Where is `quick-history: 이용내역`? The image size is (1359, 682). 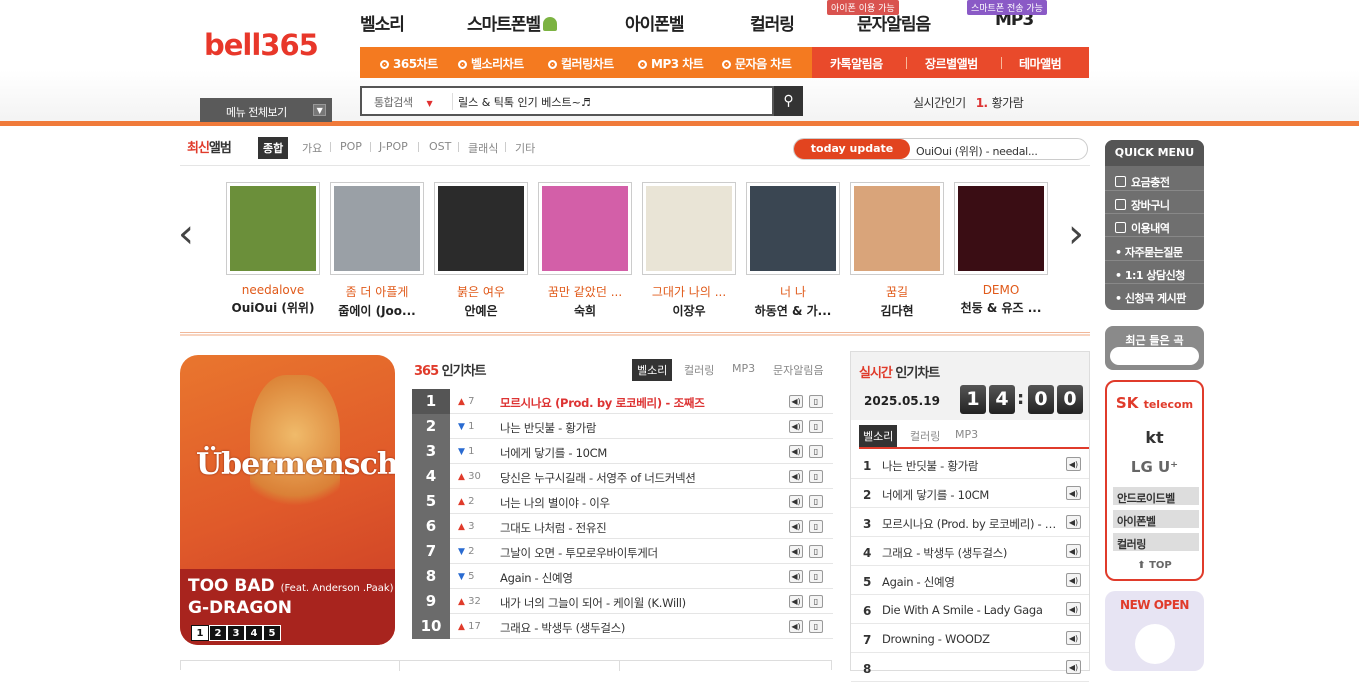
quick-history: 이용내역 is located at coordinates (1154, 225).